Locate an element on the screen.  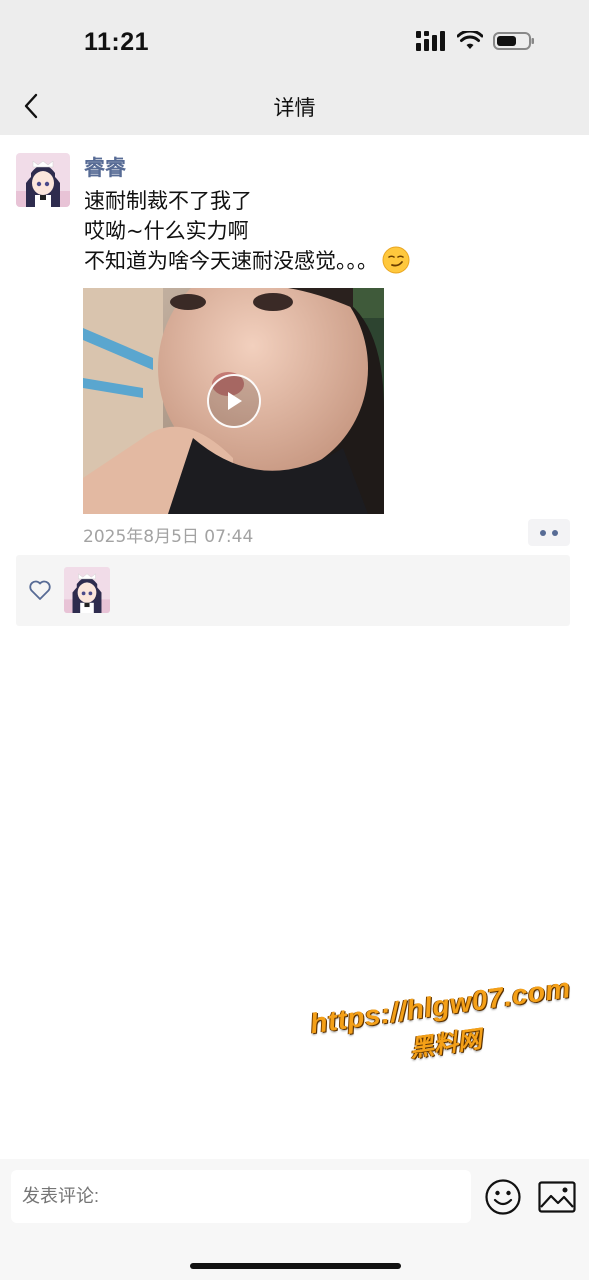
home-indicator is located at coordinates (295, 1266).